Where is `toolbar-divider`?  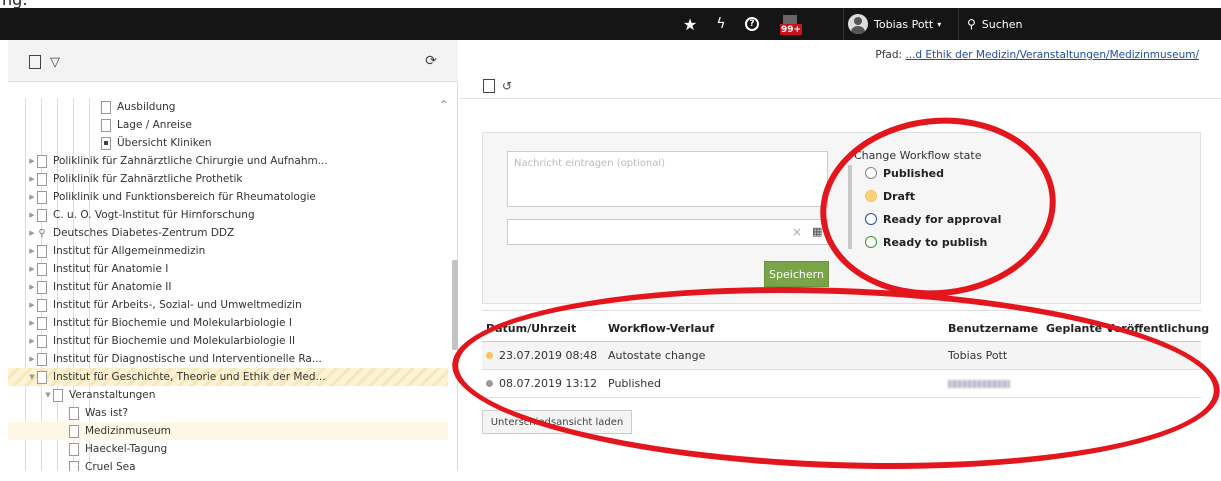 toolbar-divider is located at coordinates (840, 98).